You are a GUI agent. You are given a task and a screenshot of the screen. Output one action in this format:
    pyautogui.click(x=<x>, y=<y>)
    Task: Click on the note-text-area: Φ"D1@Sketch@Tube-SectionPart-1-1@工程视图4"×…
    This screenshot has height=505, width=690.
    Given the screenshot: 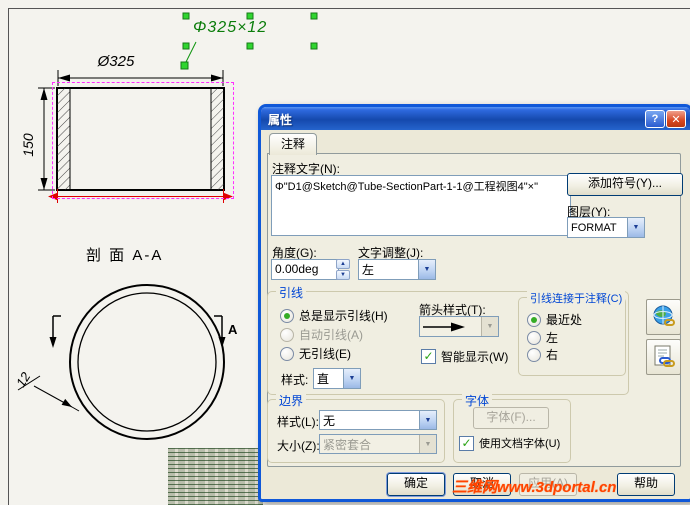 What is the action you would take?
    pyautogui.click(x=421, y=205)
    